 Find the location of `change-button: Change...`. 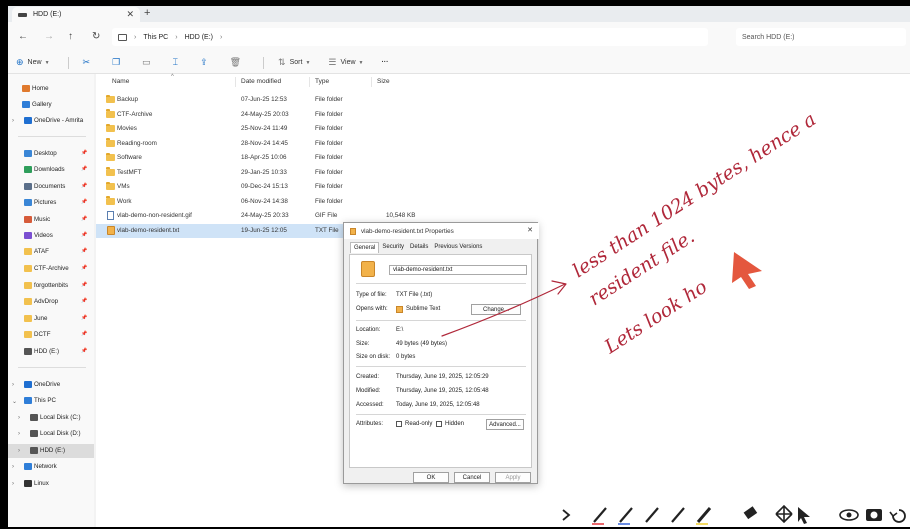

change-button: Change... is located at coordinates (496, 309).